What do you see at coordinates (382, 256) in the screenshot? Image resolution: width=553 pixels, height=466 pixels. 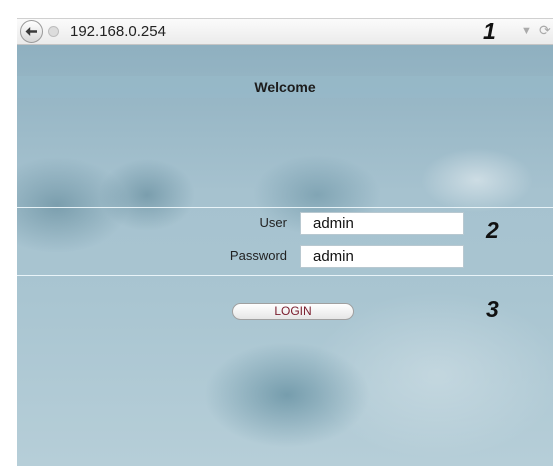 I see `password-input` at bounding box center [382, 256].